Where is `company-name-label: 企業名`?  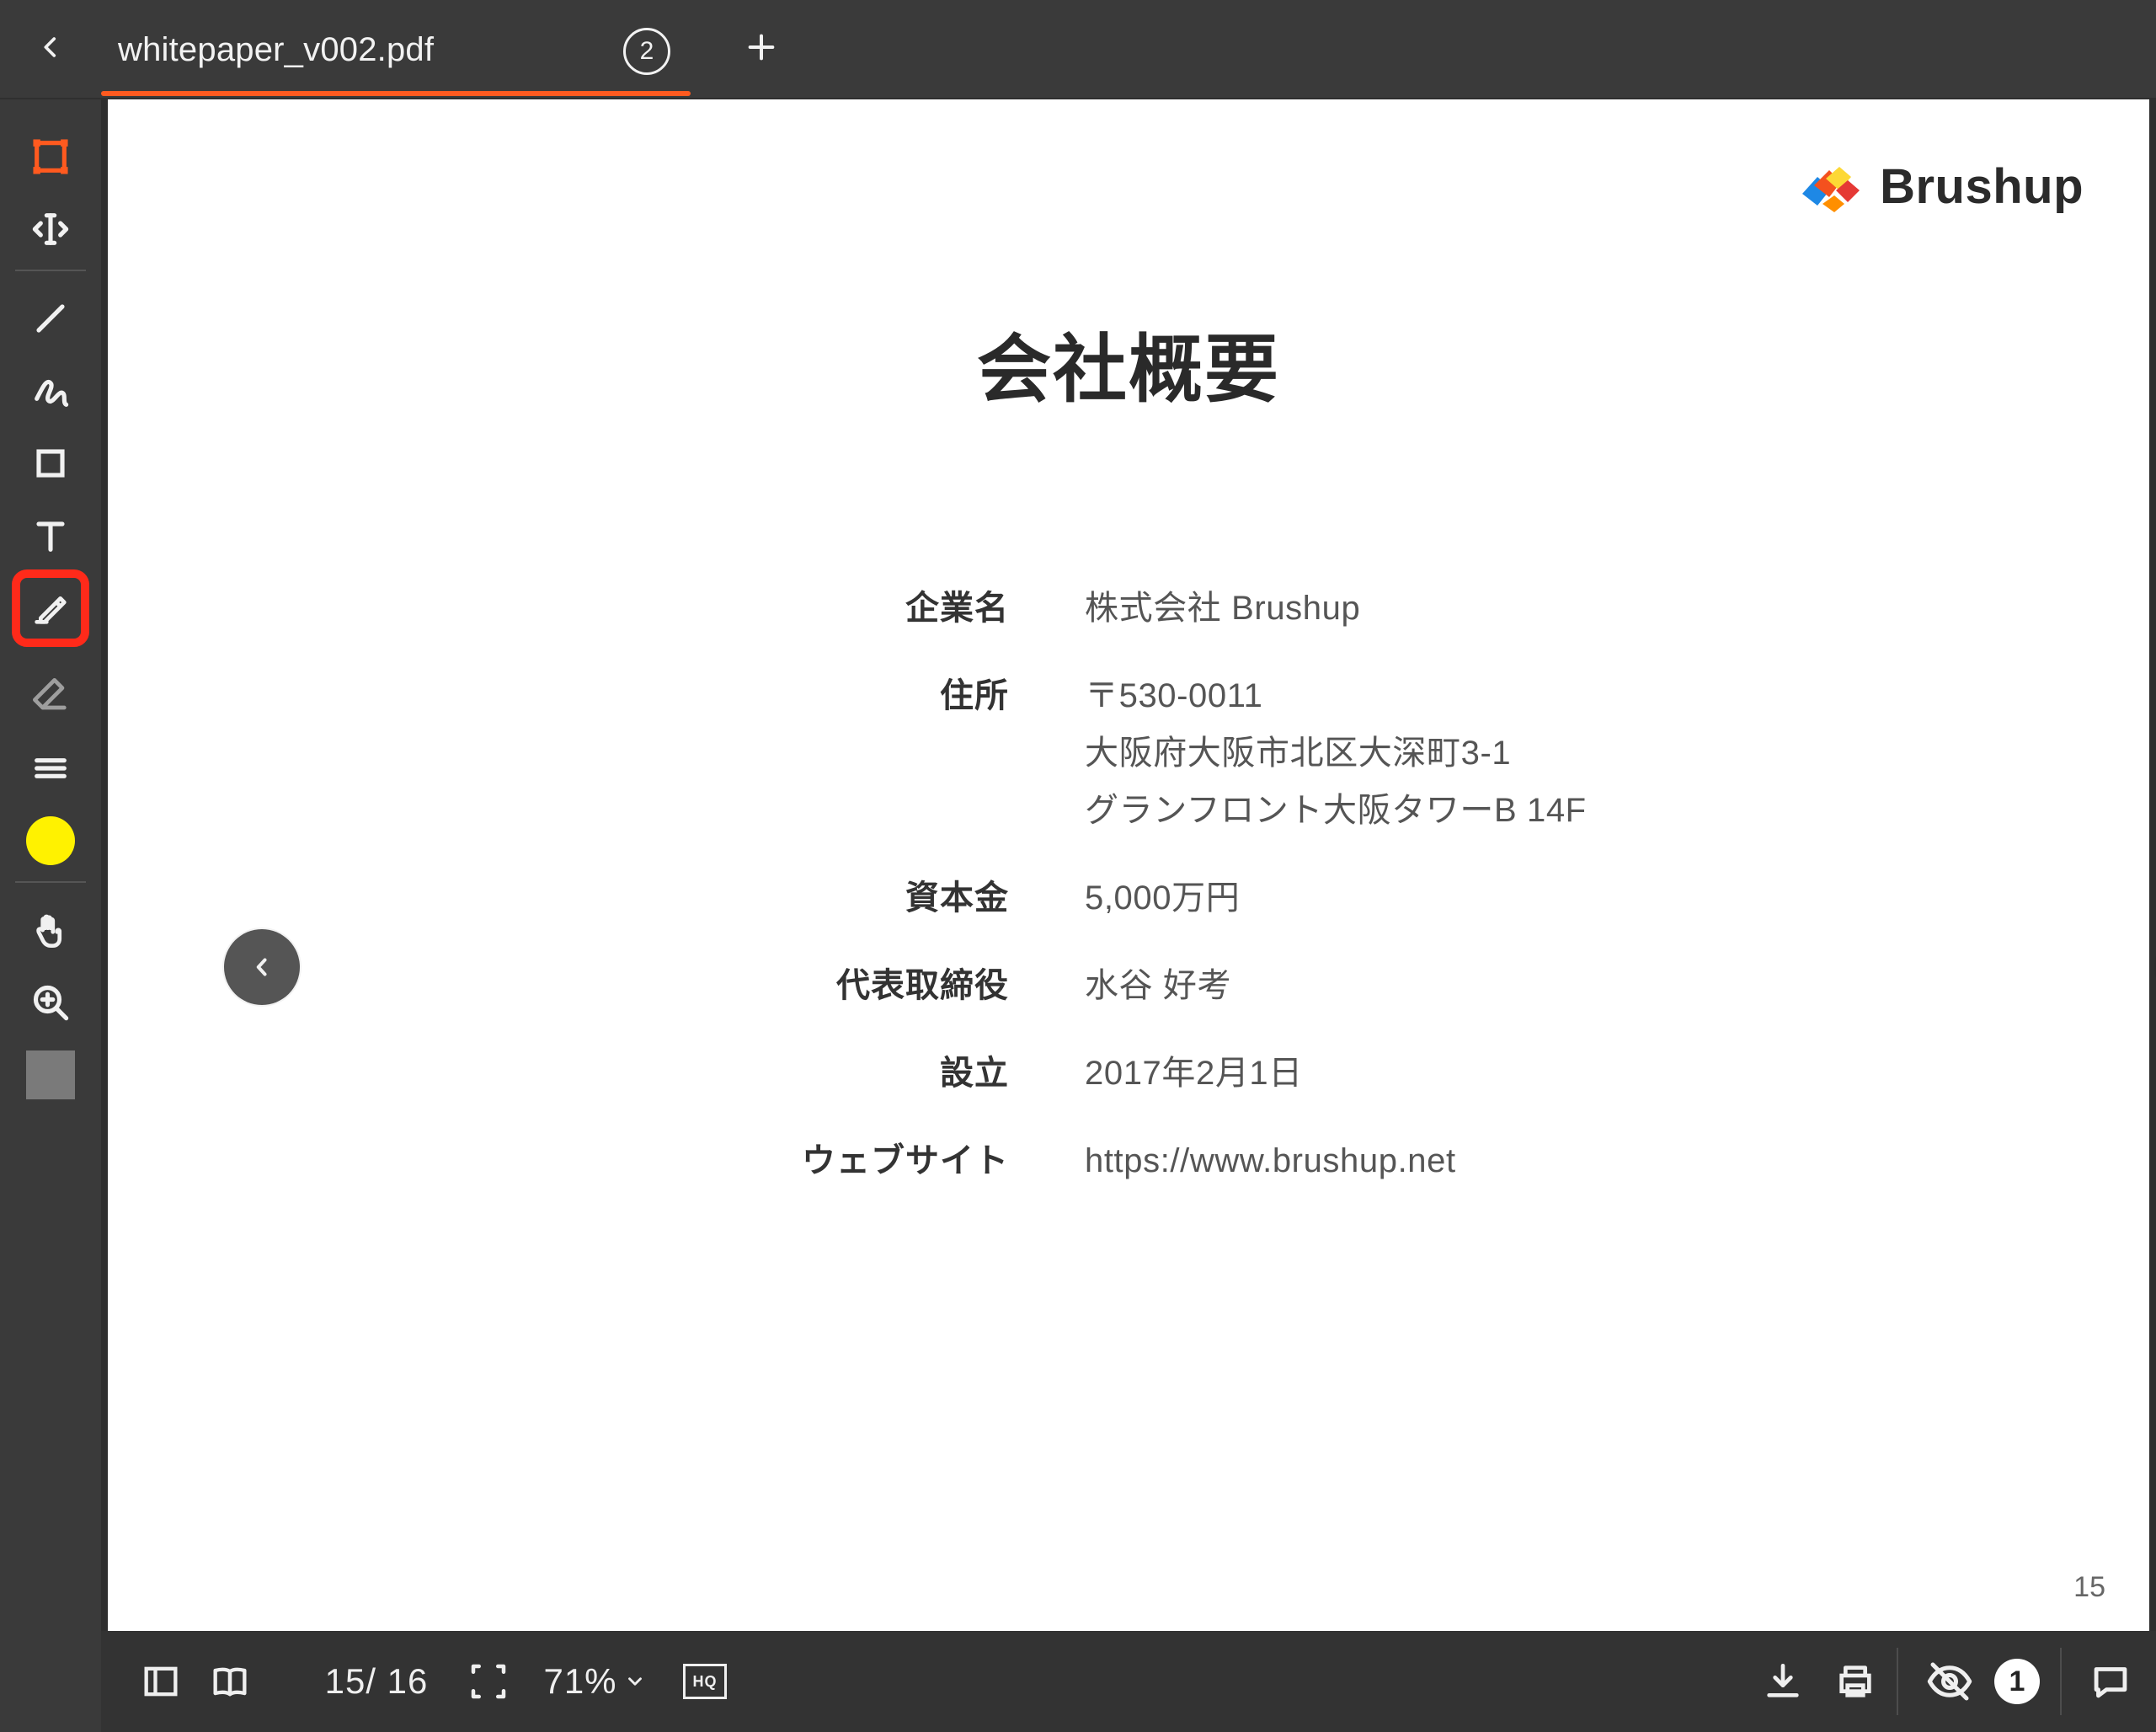 company-name-label: 企業名 is located at coordinates (957, 608).